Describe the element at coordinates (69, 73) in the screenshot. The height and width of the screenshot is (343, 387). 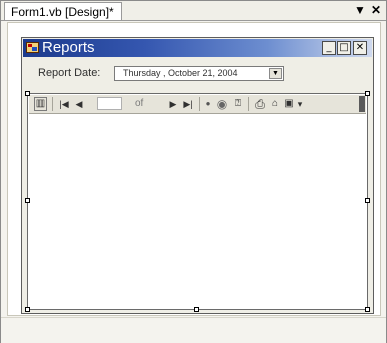
I see `report-date-label: Report Date:` at that location.